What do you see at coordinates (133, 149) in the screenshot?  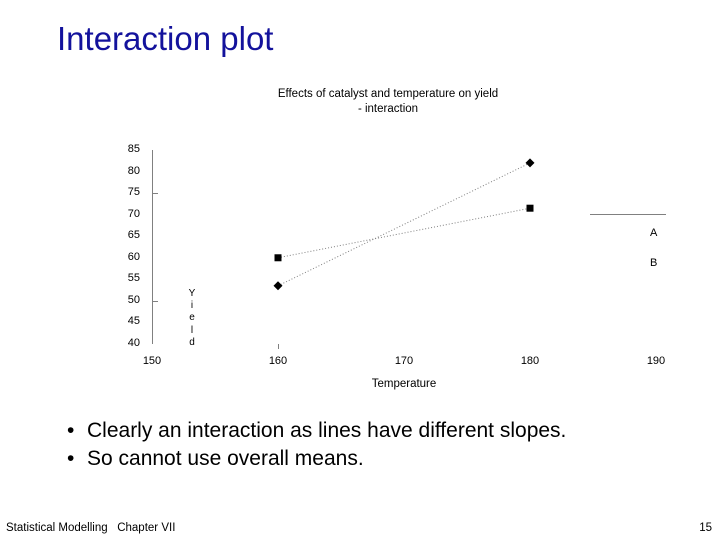 I see `y-axis-tick-label: 85` at bounding box center [133, 149].